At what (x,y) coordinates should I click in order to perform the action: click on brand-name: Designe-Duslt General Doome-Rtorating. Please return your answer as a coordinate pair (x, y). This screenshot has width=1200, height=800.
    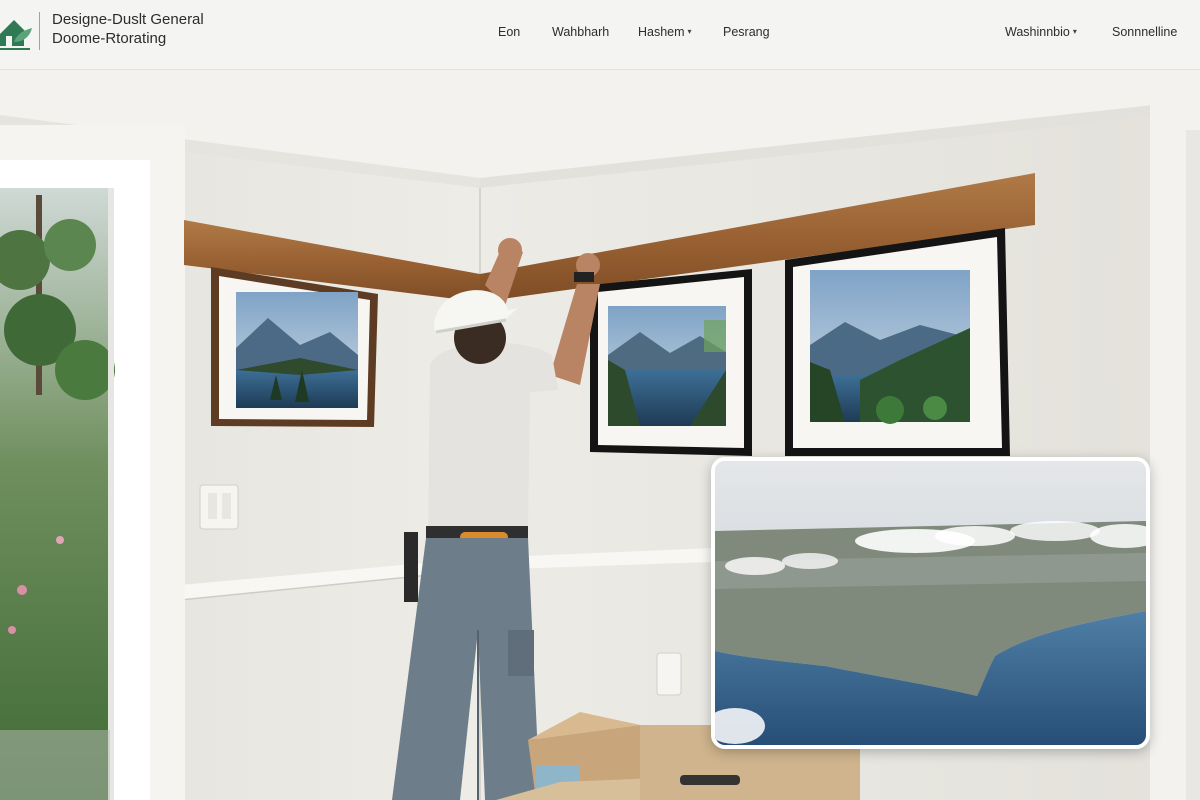
    Looking at the image, I should click on (142, 29).